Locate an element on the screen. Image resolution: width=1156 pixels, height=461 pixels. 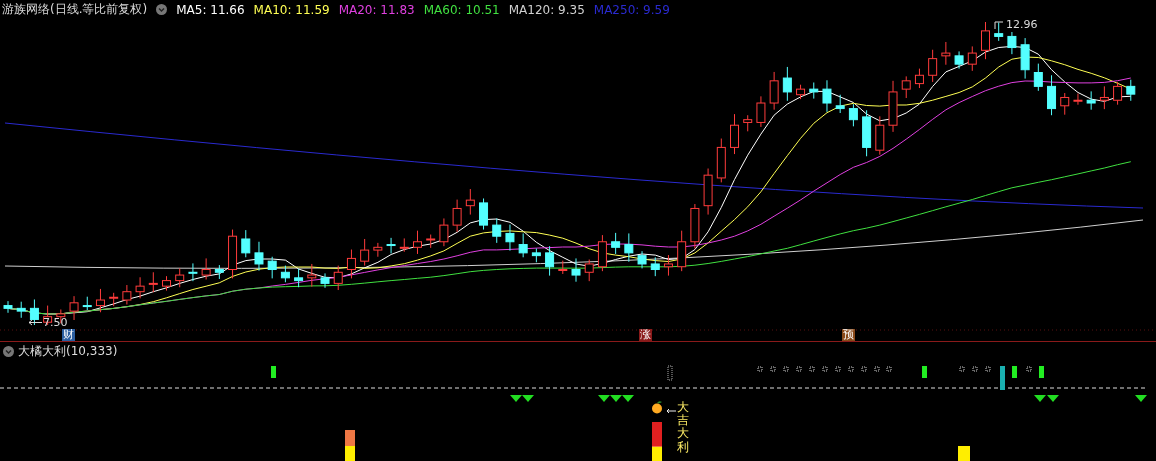
fruit-icon is located at coordinates (657, 407).